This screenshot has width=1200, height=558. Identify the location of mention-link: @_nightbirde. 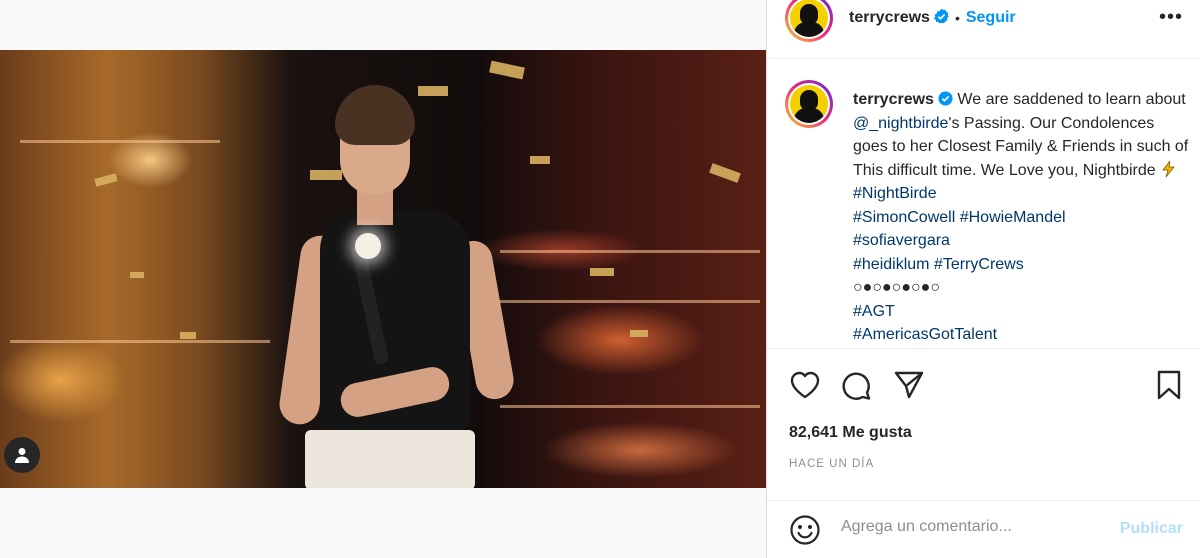
(900, 123).